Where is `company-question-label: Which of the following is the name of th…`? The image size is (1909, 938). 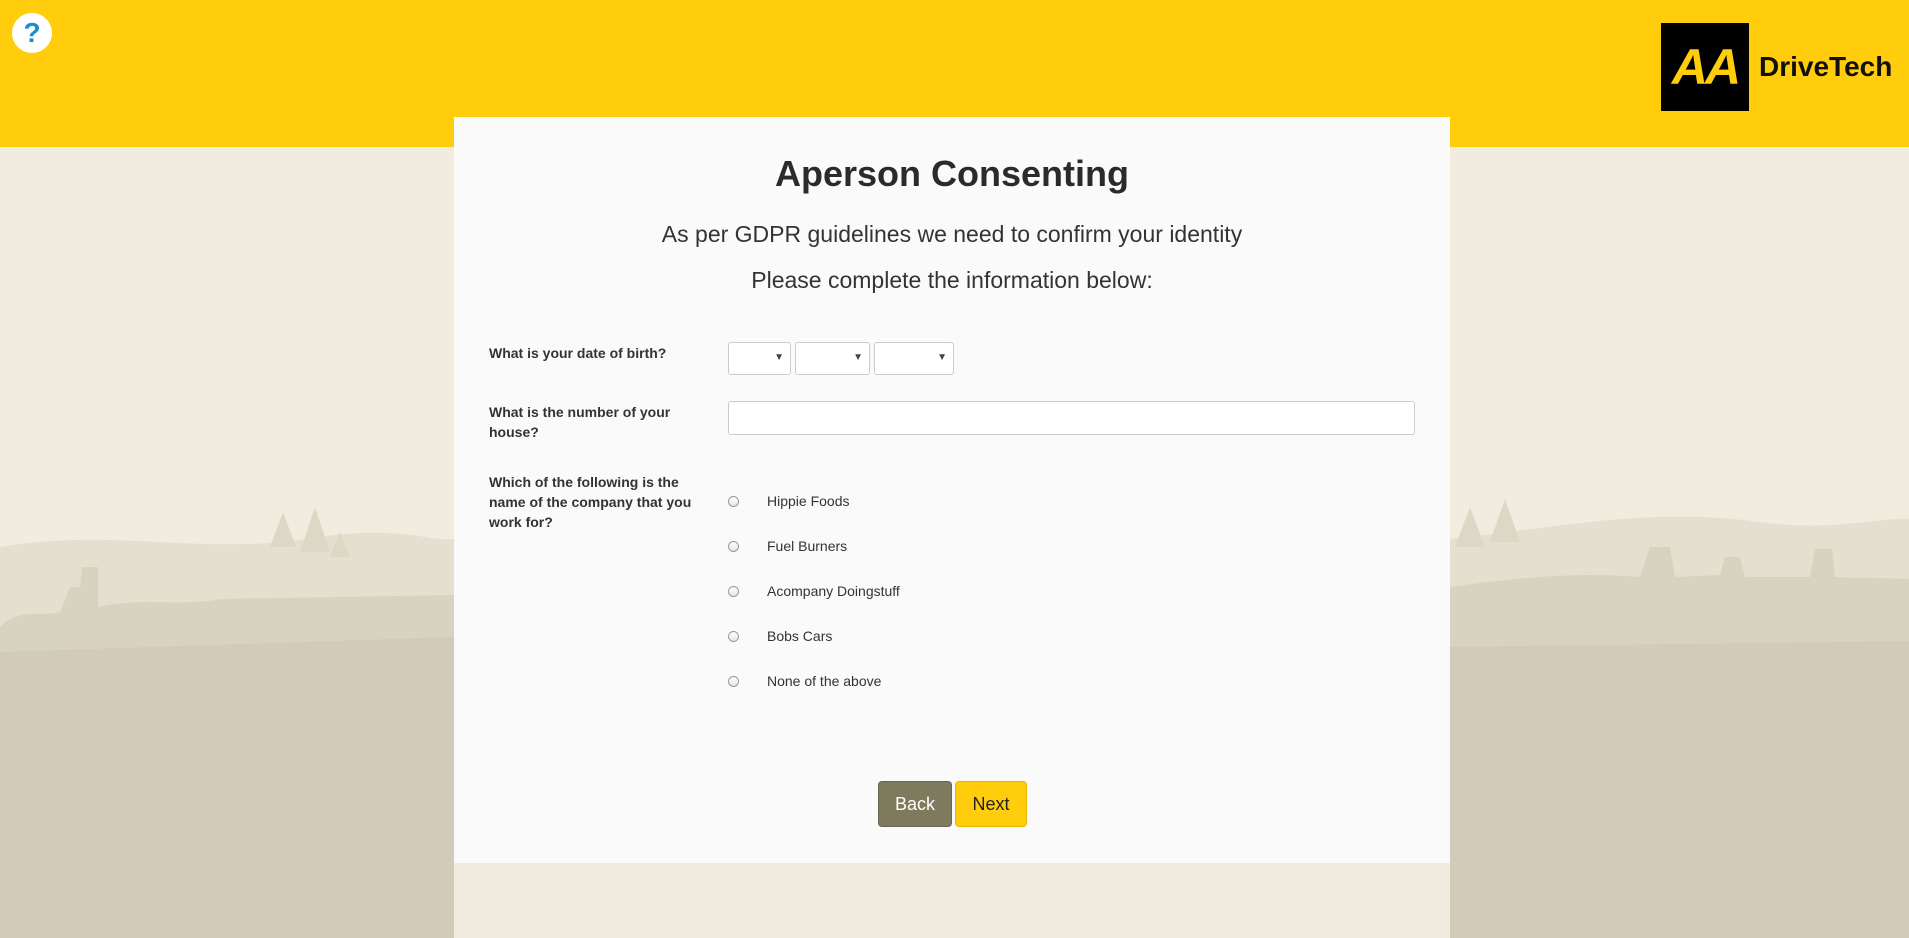 company-question-label: Which of the following is the name of th… is located at coordinates (590, 502).